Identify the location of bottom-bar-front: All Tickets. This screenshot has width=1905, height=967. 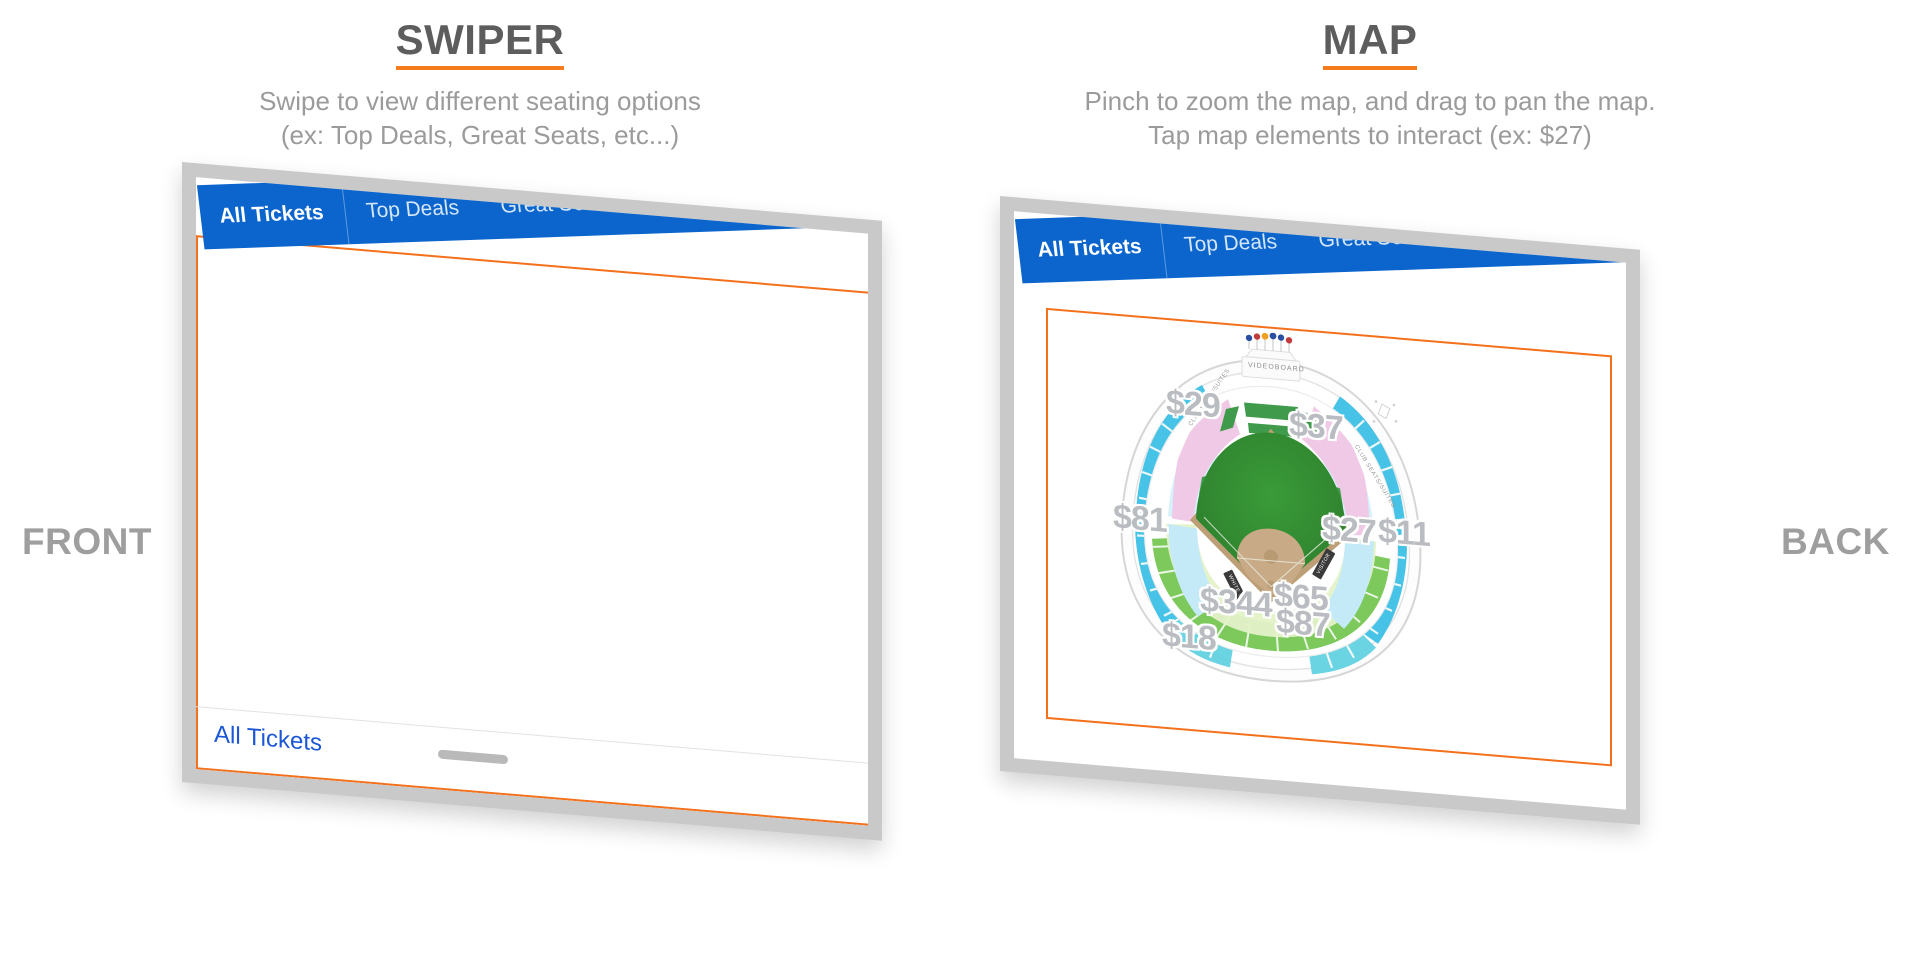
(532, 761).